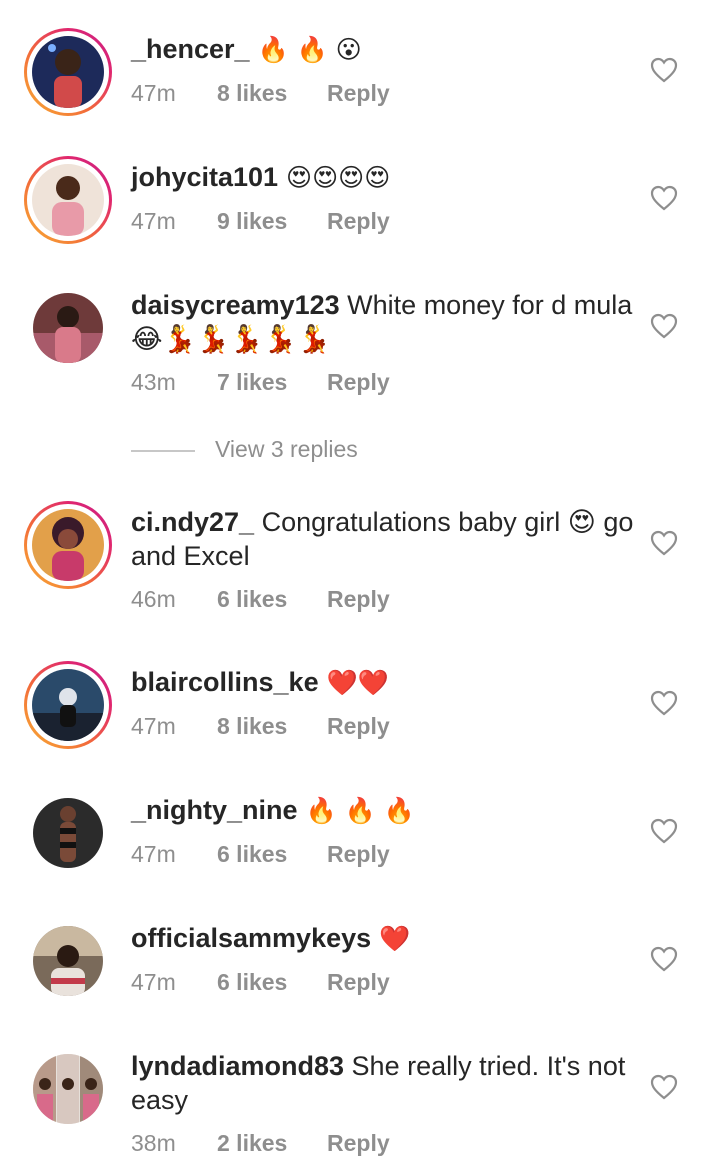  Describe the element at coordinates (305, 49) in the screenshot. I see `comment-body: 🔥 🔥 😮` at that location.